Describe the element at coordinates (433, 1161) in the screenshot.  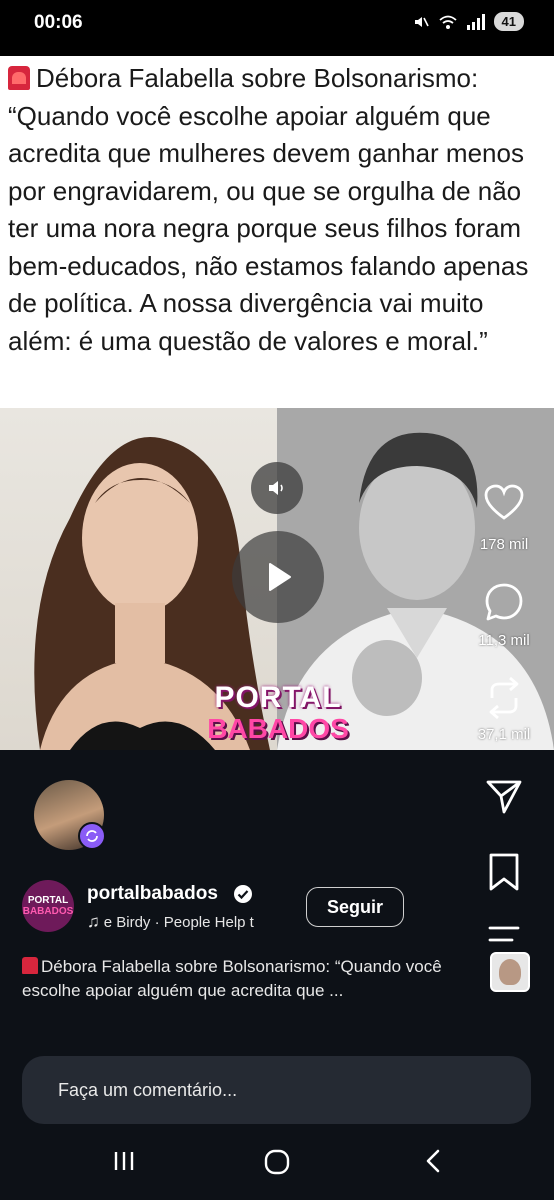
I see `back-icon` at that location.